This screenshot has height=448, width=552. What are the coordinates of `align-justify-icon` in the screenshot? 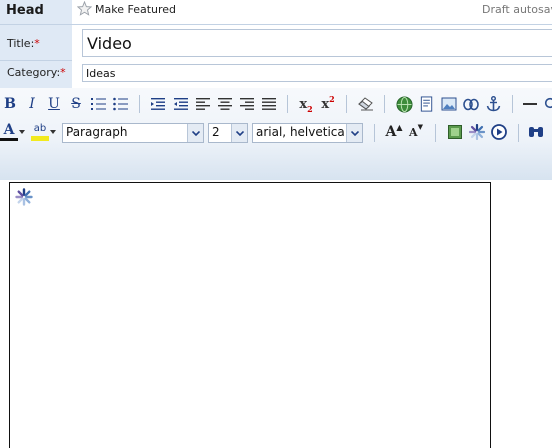 It's located at (269, 104).